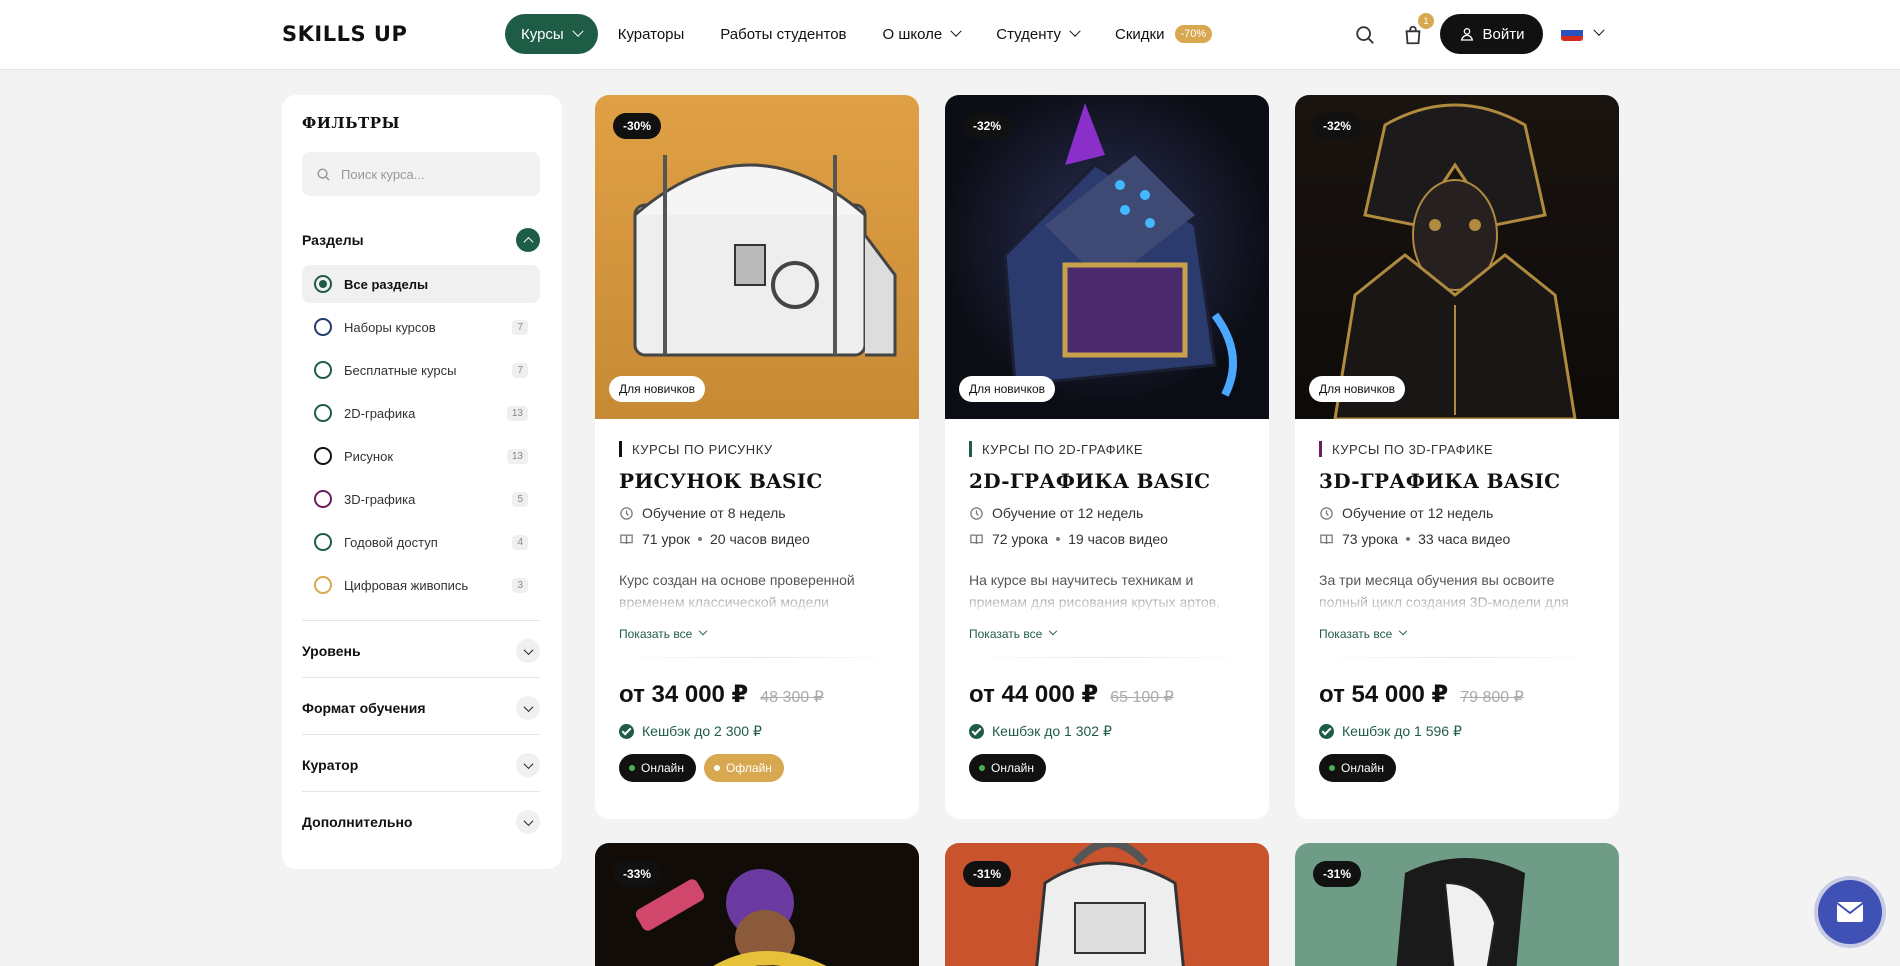  I want to click on category-count: 13, so click(517, 413).